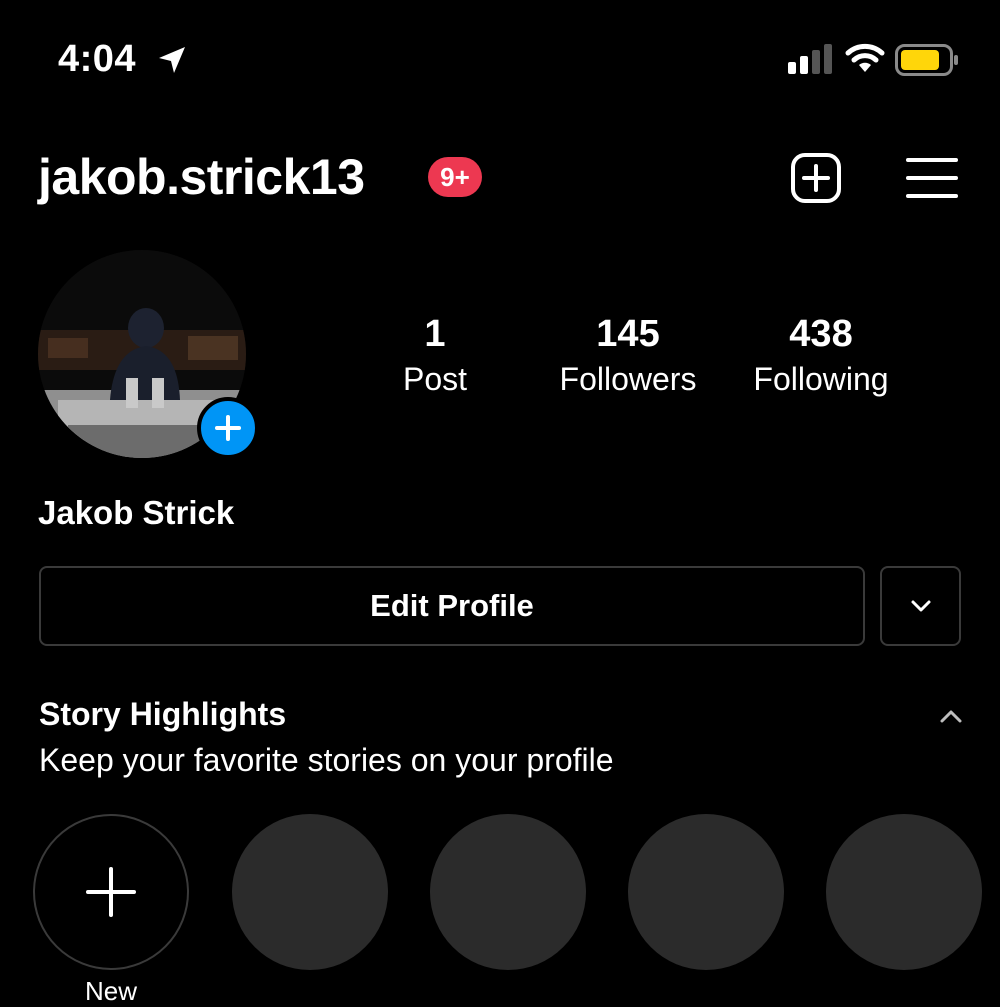  Describe the element at coordinates (932, 178) in the screenshot. I see `hamburger-menu-icon` at that location.